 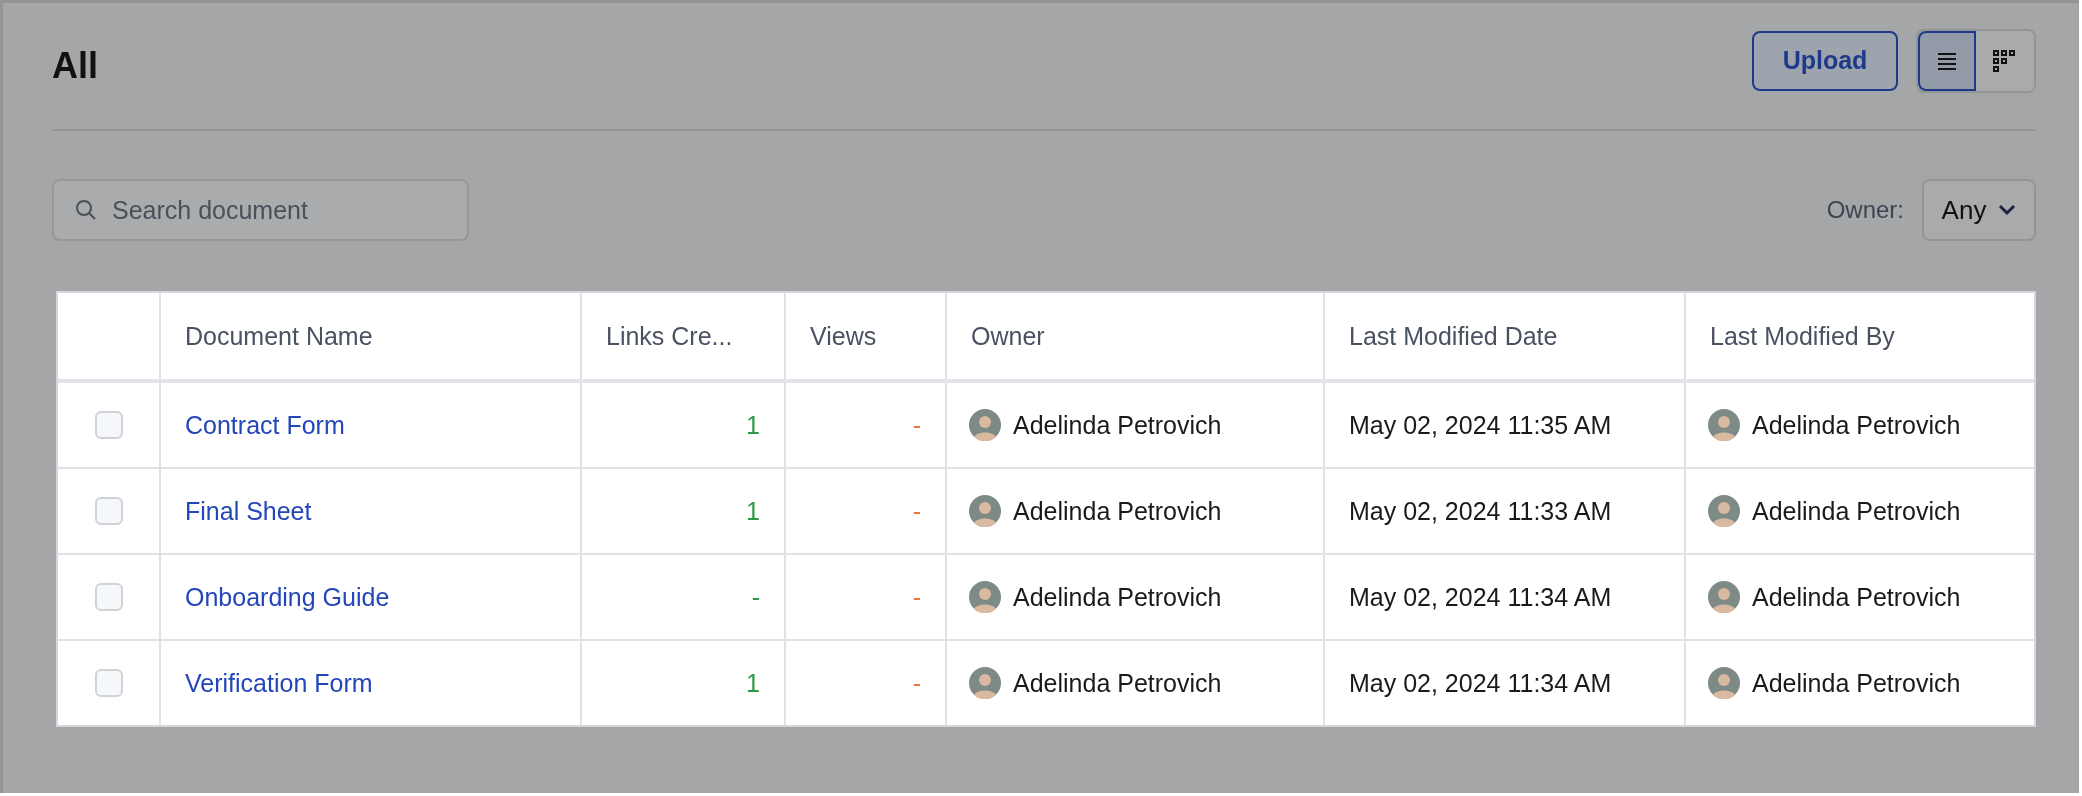 What do you see at coordinates (279, 336) in the screenshot?
I see `column-header: Document Name` at bounding box center [279, 336].